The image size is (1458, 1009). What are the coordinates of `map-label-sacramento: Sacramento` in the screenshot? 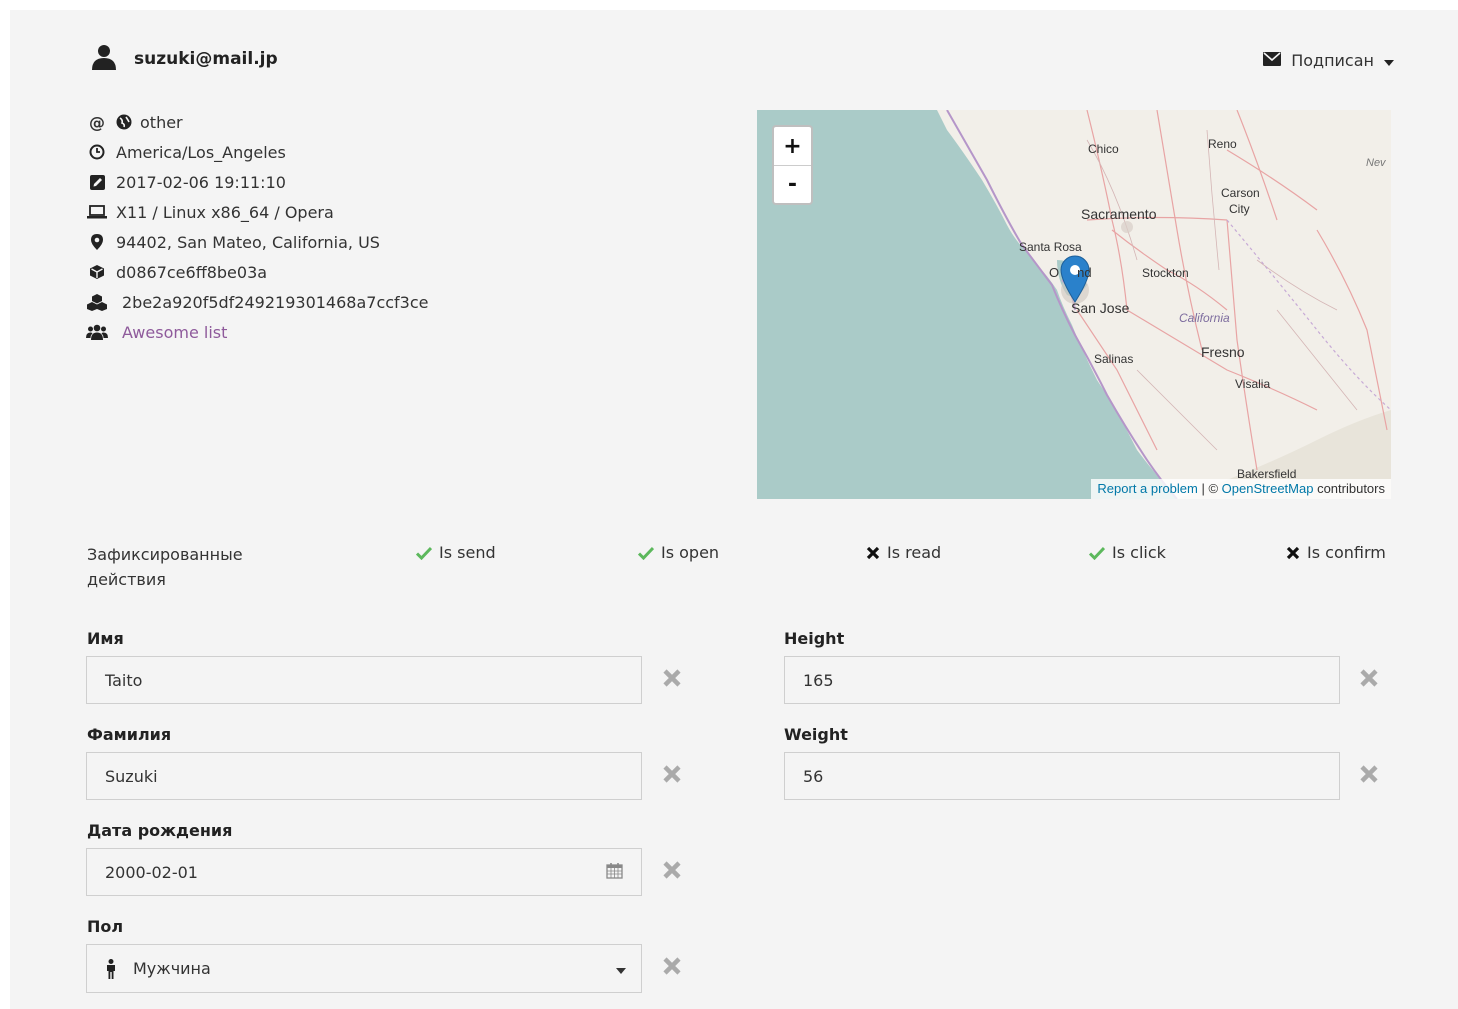 It's located at (1119, 214).